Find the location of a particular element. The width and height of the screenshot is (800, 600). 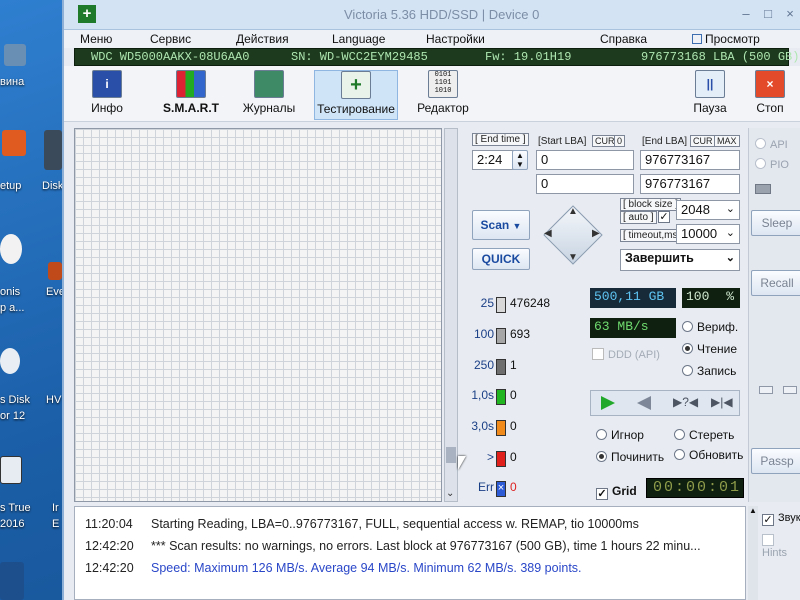

desktop-icon-label: HV is located at coordinates (54, 400).